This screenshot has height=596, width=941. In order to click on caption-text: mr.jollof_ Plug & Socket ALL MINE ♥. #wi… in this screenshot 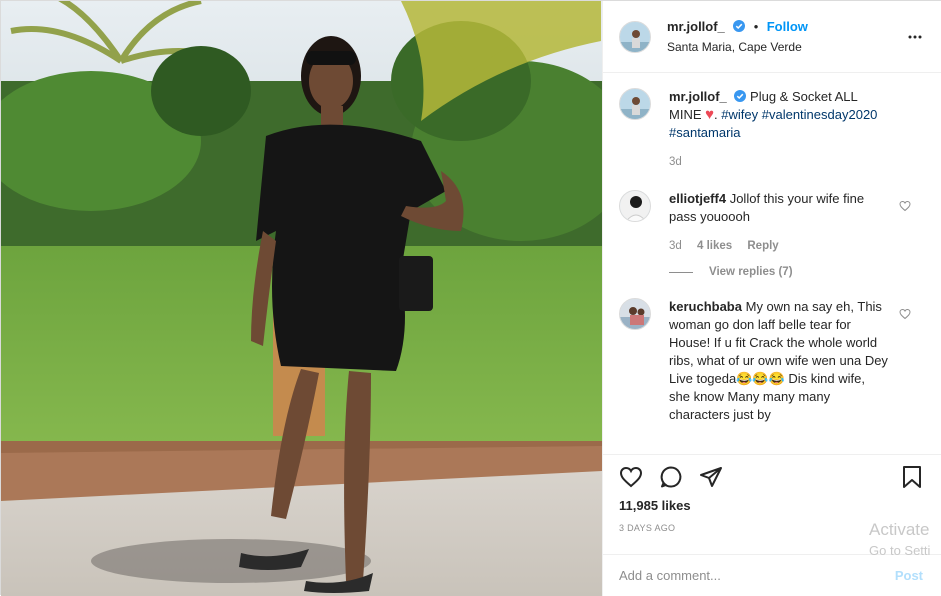, I will do `click(779, 115)`.